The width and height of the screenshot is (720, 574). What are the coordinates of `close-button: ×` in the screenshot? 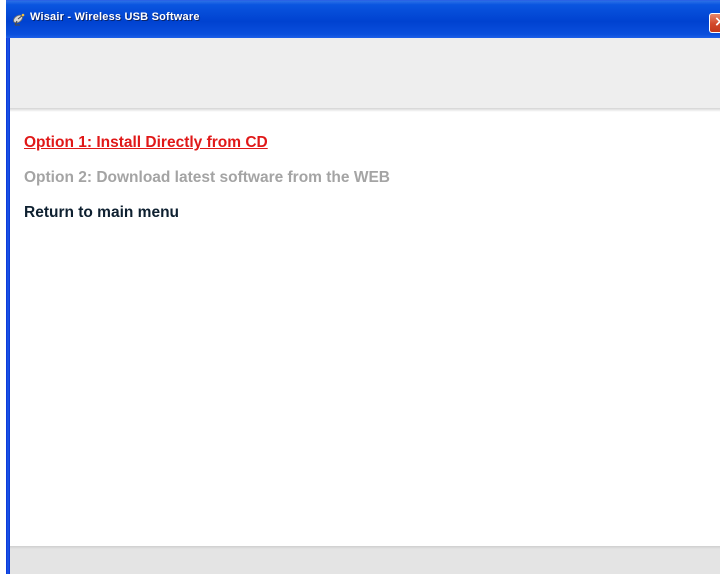 It's located at (714, 23).